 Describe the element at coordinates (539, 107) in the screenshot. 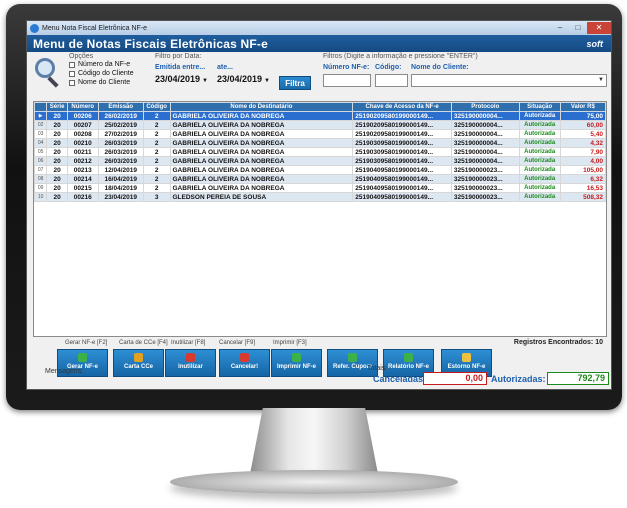

I see `column-header: Situação` at that location.